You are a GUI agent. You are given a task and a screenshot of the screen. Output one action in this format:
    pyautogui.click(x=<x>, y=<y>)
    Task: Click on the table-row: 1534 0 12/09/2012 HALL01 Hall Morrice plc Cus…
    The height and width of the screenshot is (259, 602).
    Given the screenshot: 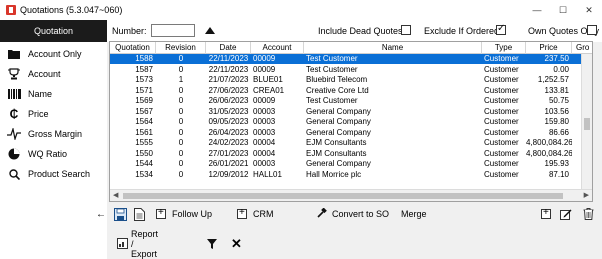 What is the action you would take?
    pyautogui.click(x=346, y=175)
    